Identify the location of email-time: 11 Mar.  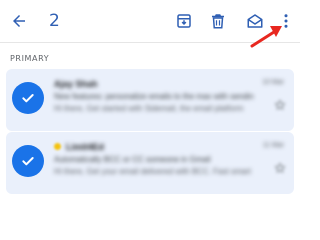
(273, 145).